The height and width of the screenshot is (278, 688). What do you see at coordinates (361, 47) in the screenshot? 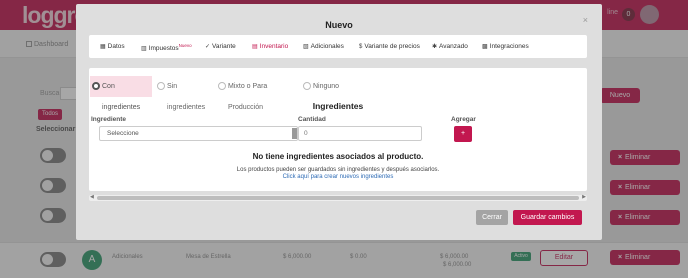
I see `dollar-icon: $` at bounding box center [361, 47].